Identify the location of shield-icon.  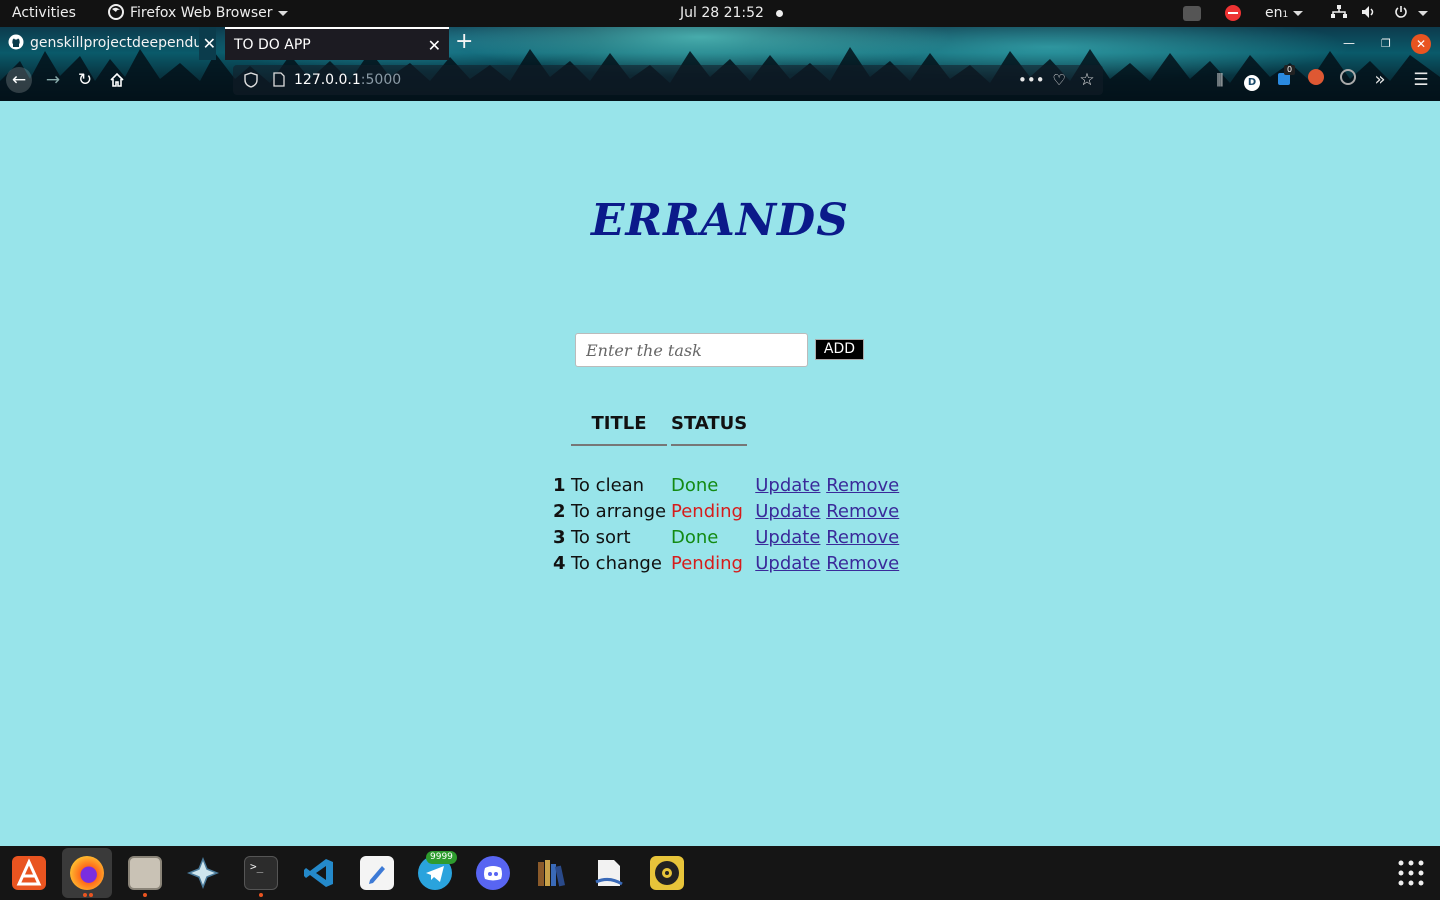
(251, 80).